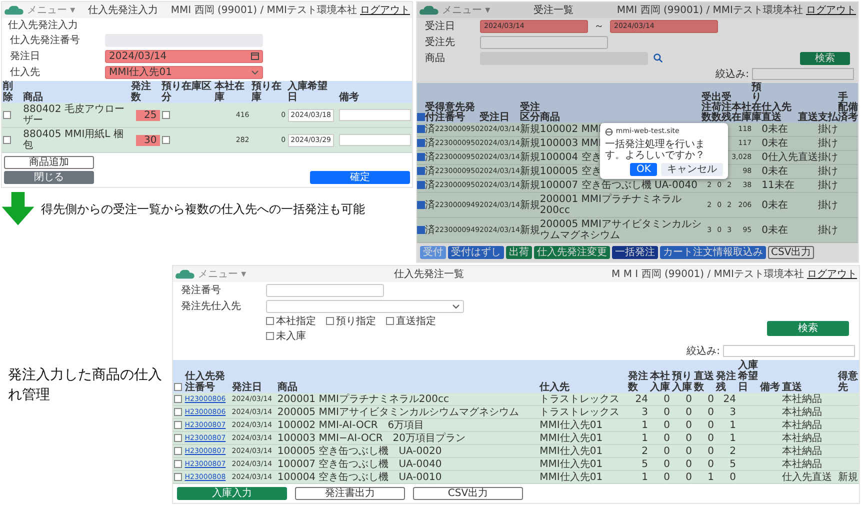 This screenshot has height=517, width=861. I want to click on column-header: 削除, so click(12, 92).